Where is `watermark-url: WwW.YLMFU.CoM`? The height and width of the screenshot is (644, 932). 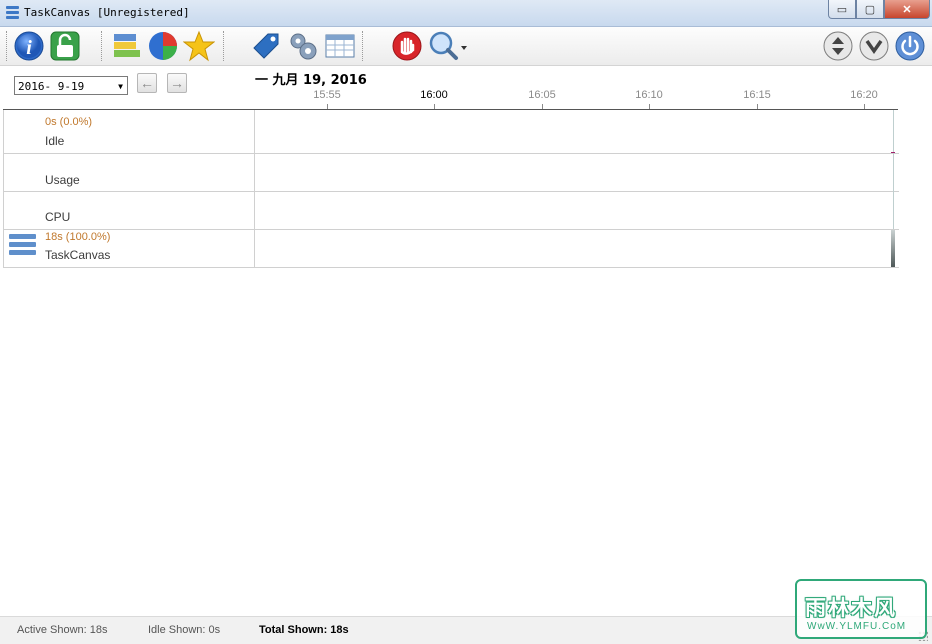 watermark-url: WwW.YLMFU.CoM is located at coordinates (857, 626).